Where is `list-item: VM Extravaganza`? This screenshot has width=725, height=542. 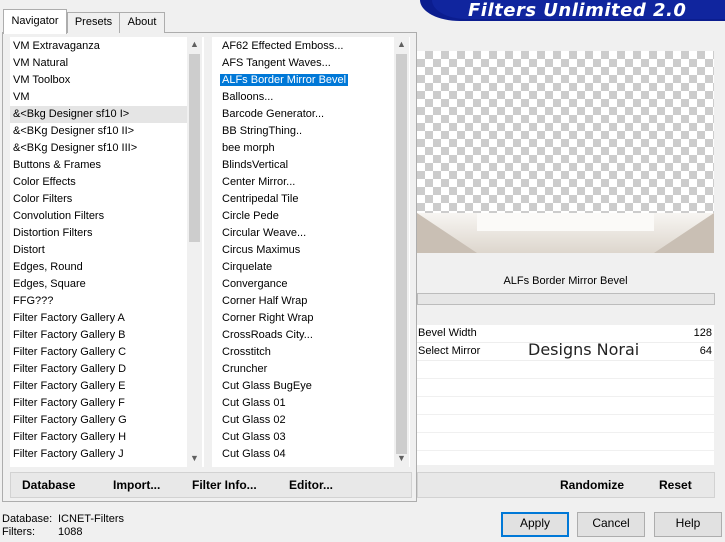
list-item: VM Extravaganza is located at coordinates (100, 46).